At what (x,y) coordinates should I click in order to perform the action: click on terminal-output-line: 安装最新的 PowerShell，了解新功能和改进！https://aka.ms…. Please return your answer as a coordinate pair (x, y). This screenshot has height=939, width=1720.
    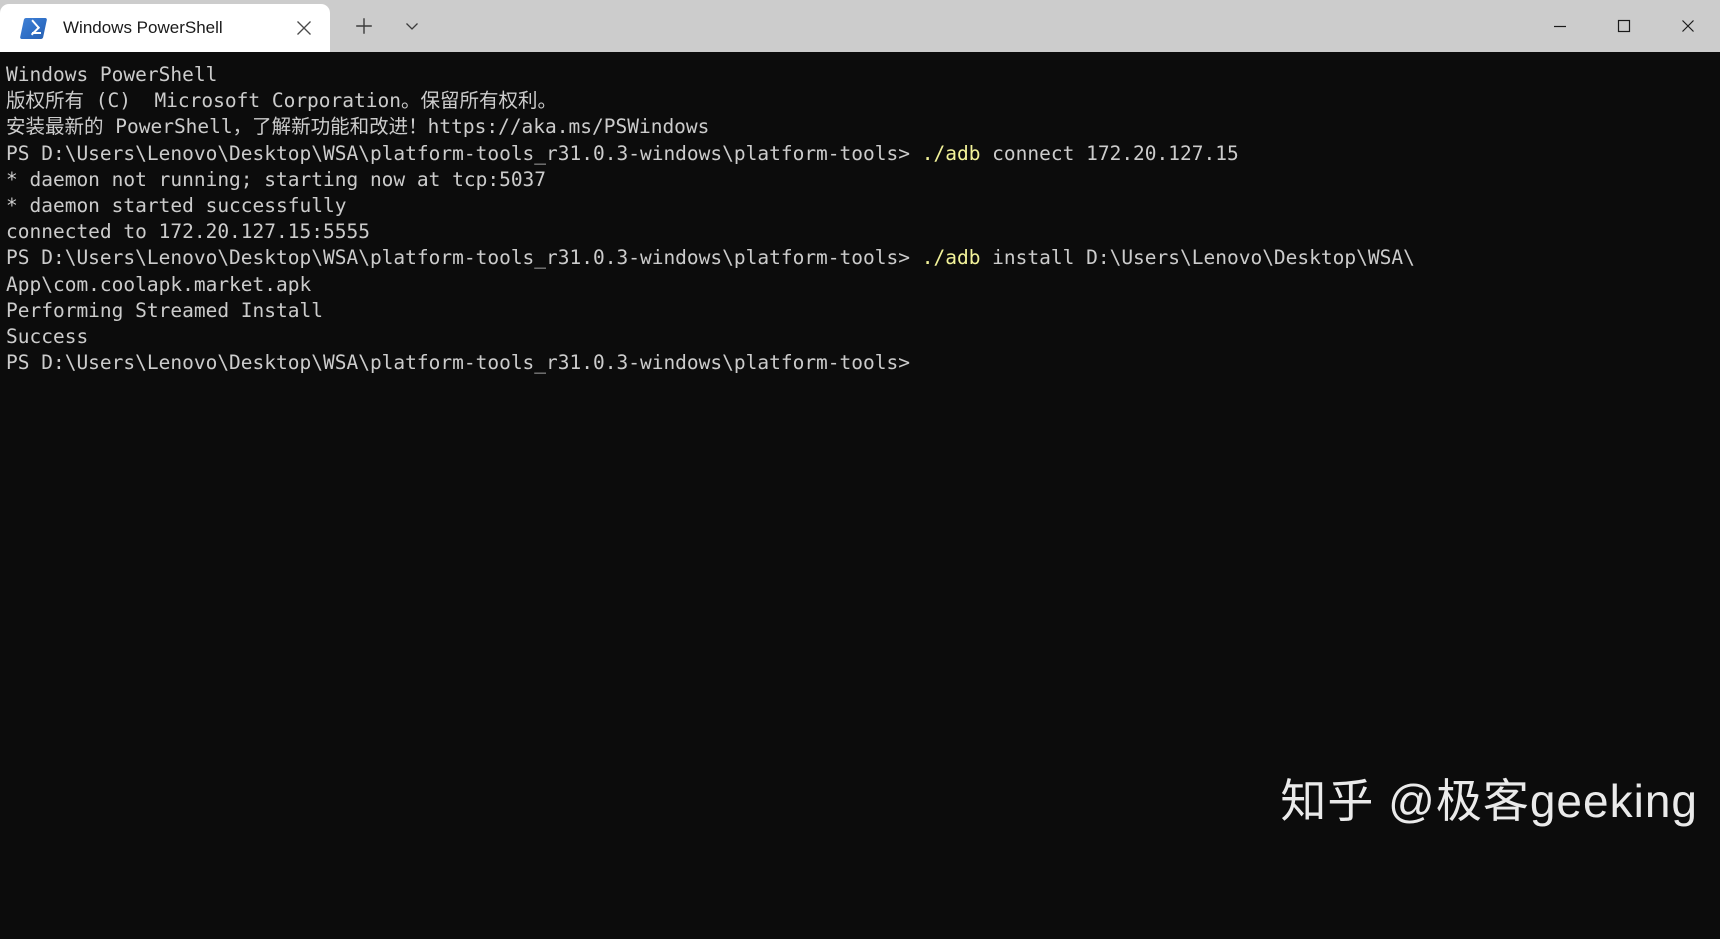
    Looking at the image, I should click on (859, 127).